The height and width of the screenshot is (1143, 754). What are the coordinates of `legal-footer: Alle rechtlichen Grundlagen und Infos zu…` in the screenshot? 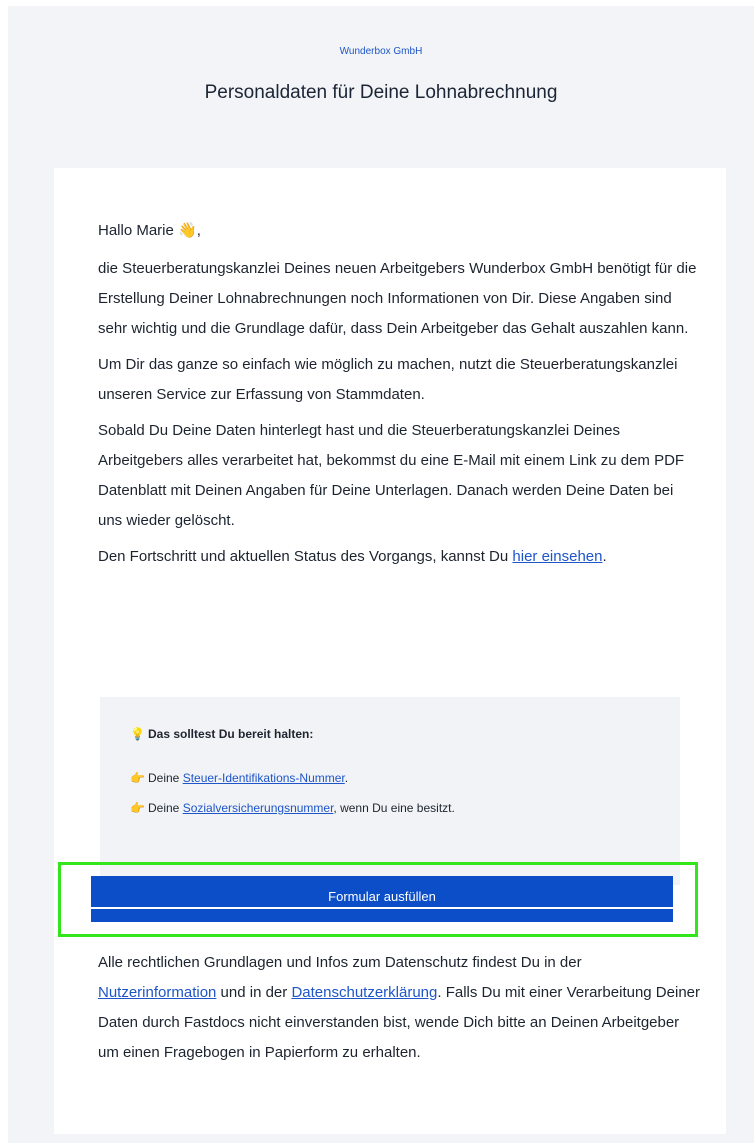 It's located at (399, 1008).